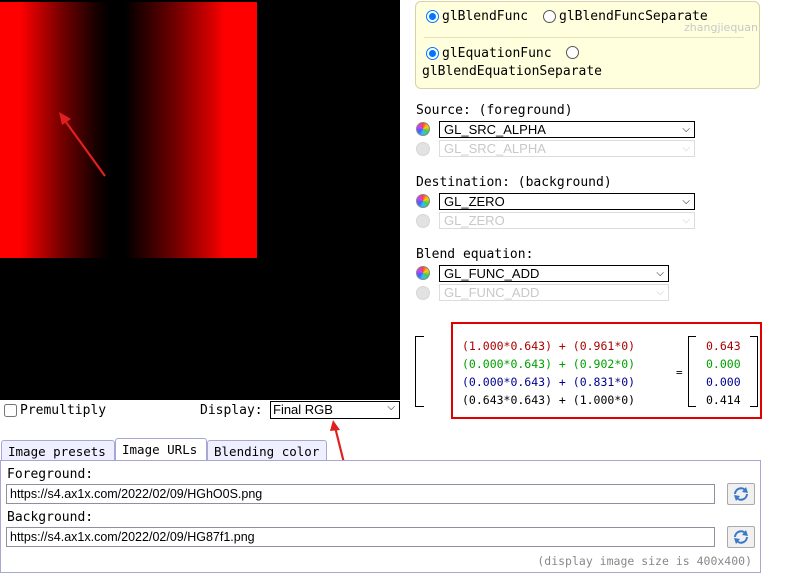  What do you see at coordinates (495, 148) in the screenshot?
I see `source-alpha-value: GL_SRC_ALPHA` at bounding box center [495, 148].